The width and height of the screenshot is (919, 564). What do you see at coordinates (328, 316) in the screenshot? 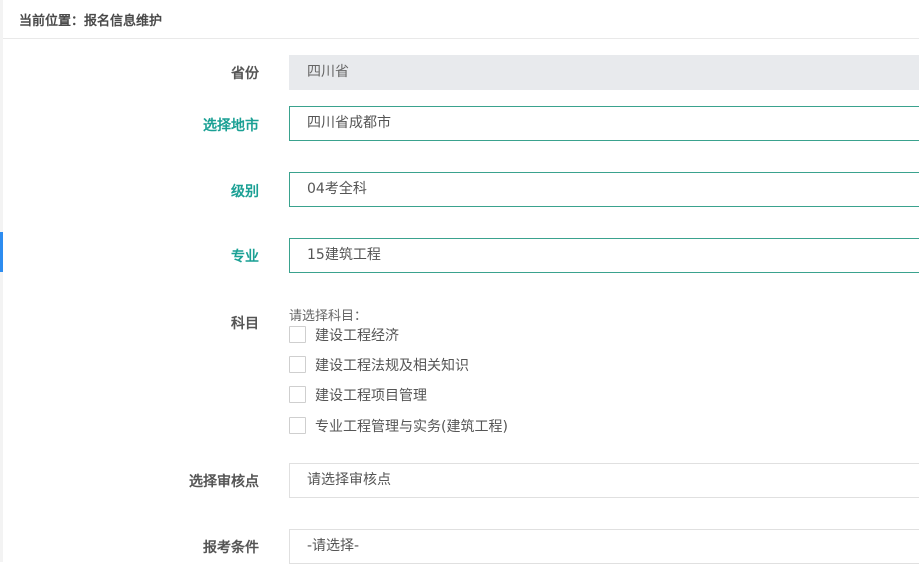
I see `subjects-prompt: 请选择科目：` at bounding box center [328, 316].